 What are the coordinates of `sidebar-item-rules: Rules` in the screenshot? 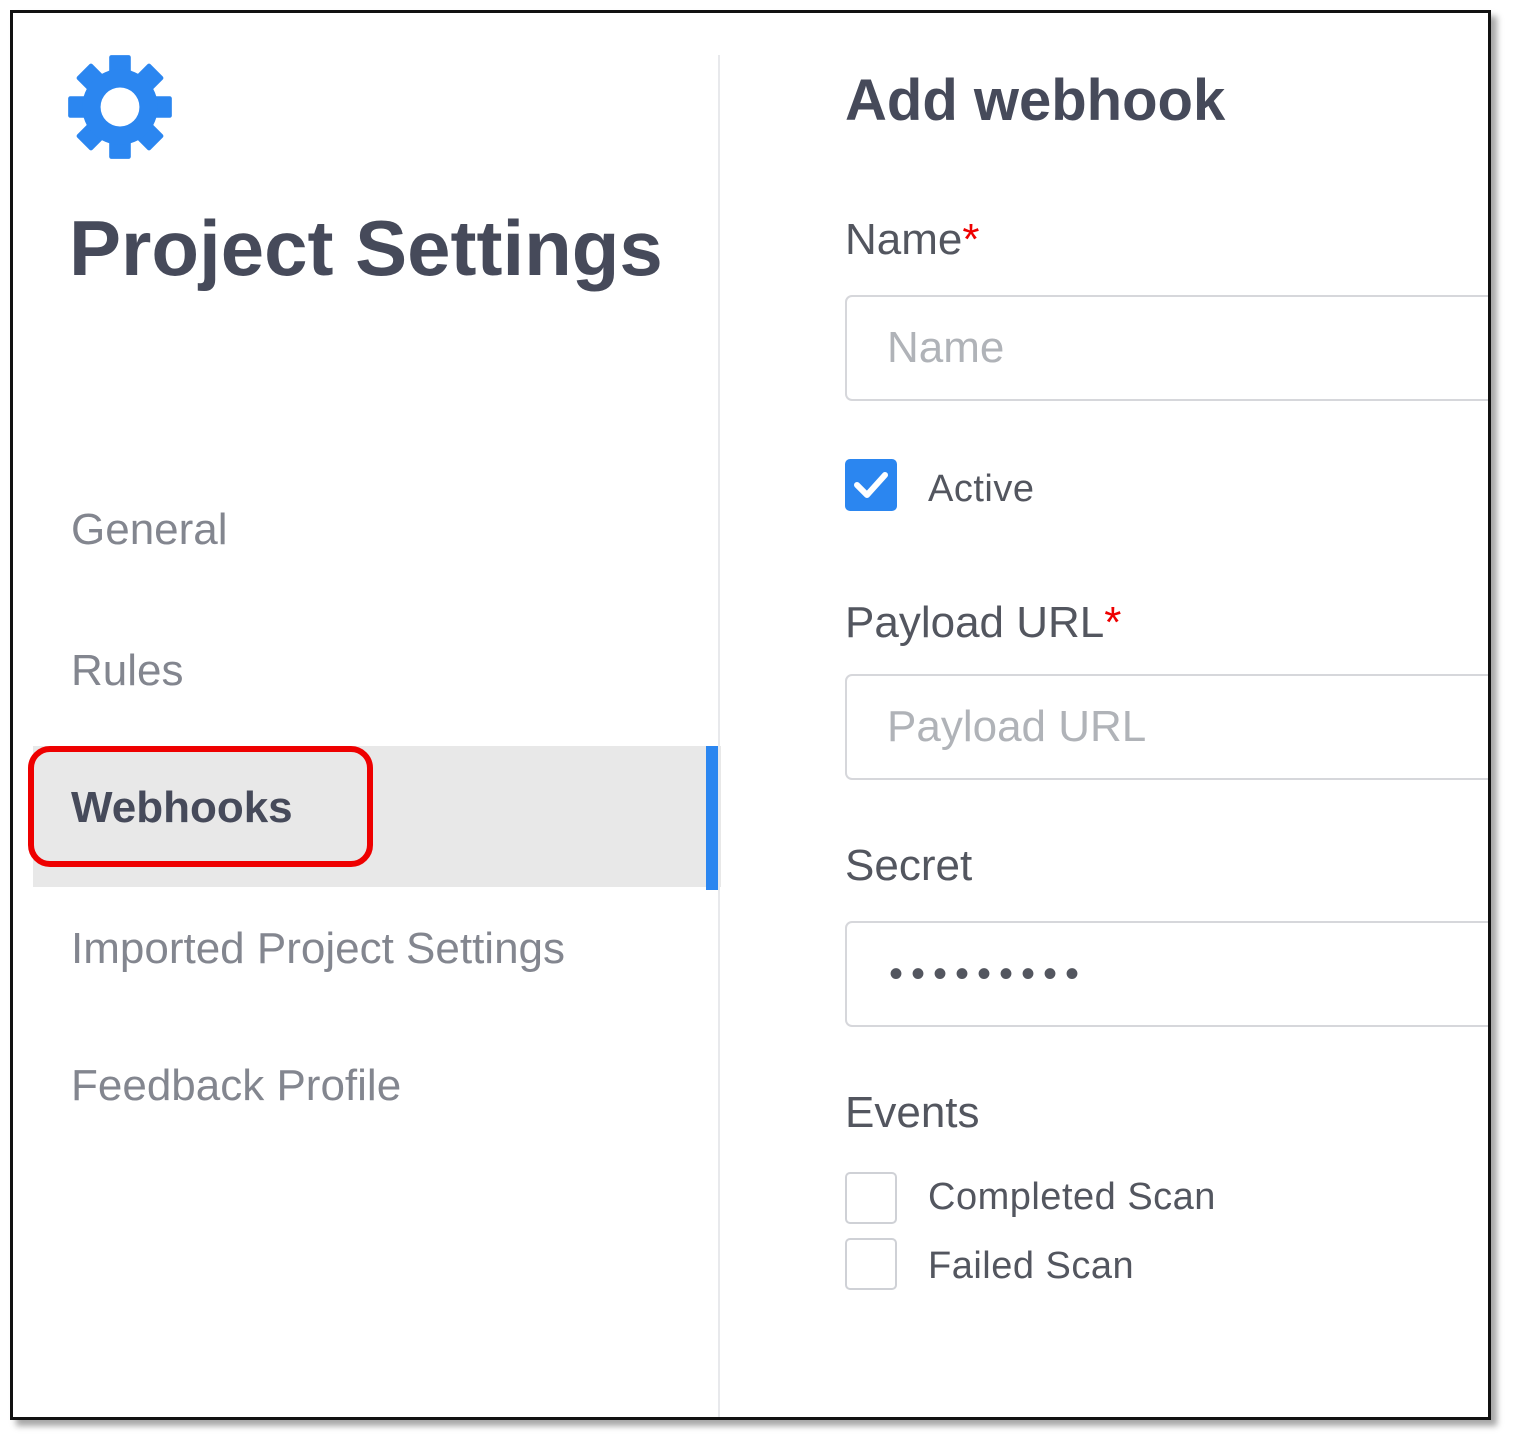 It's located at (127, 671).